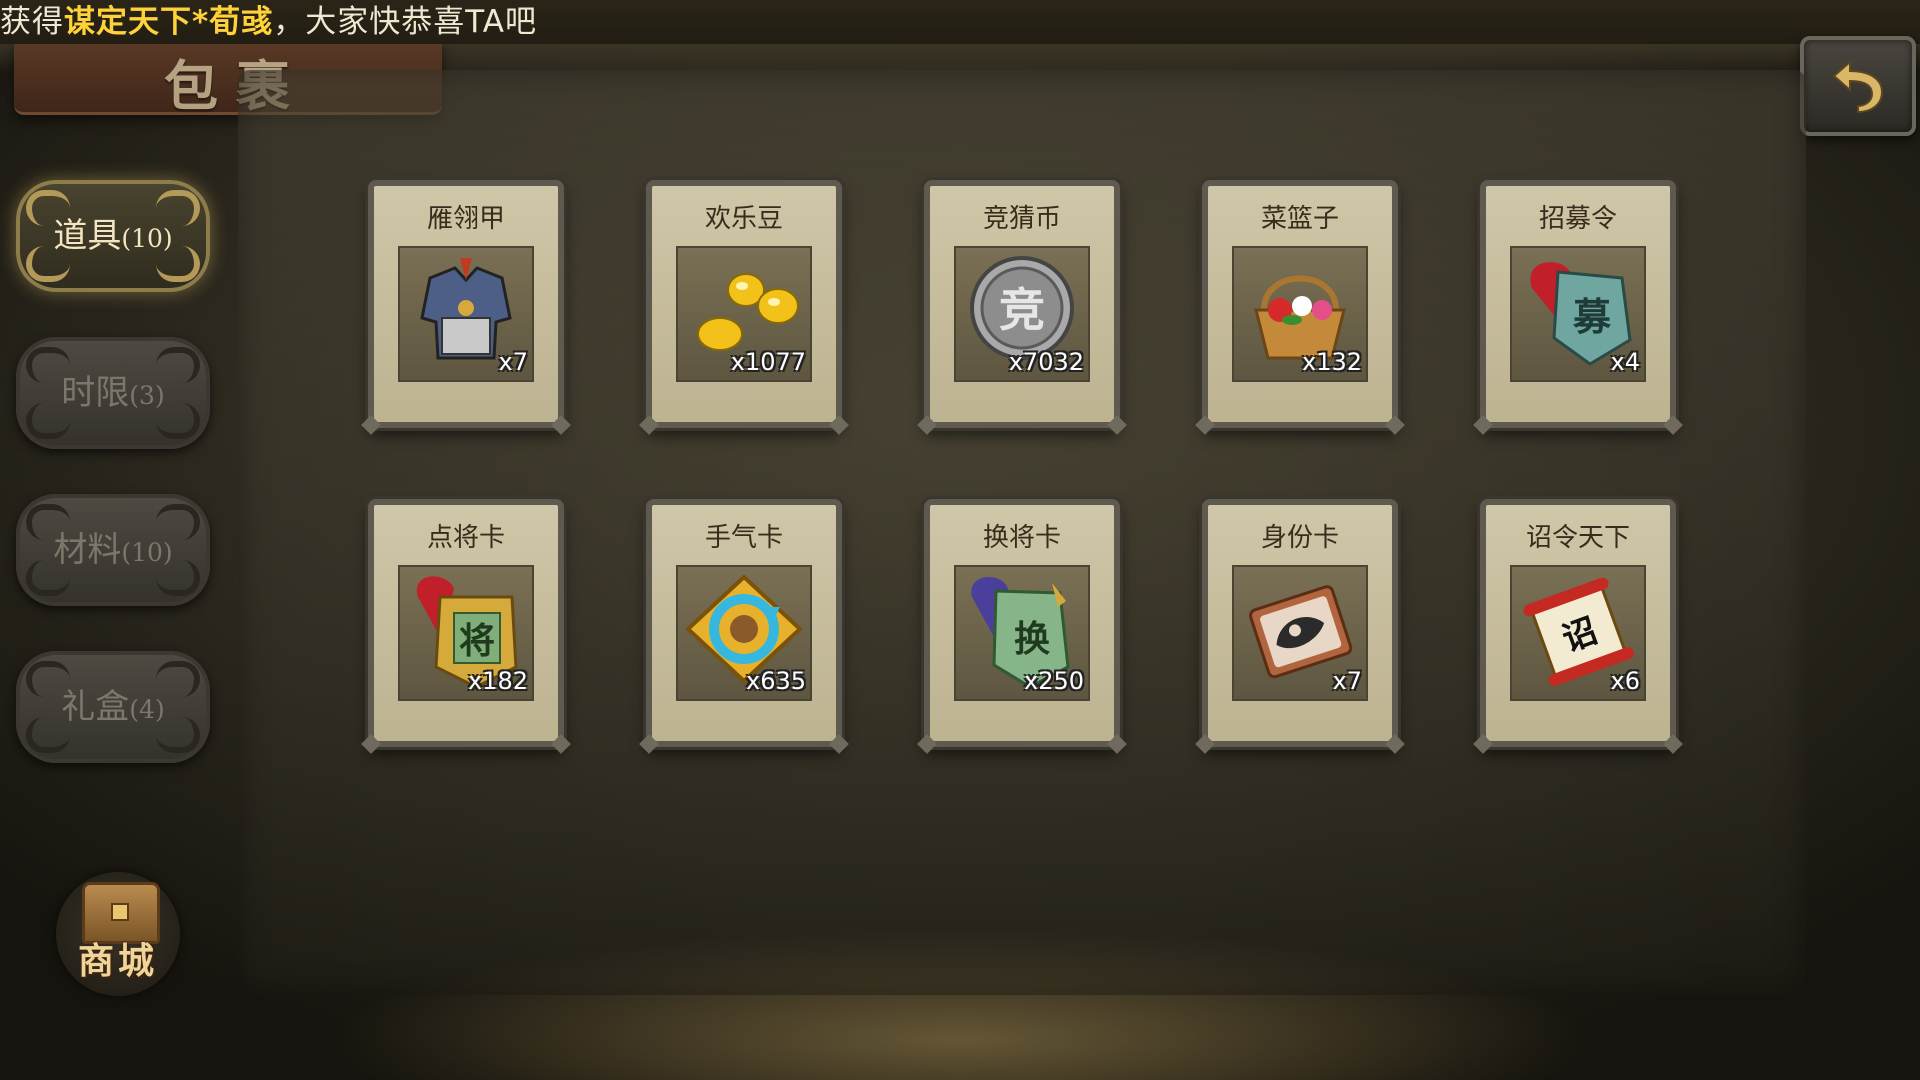 This screenshot has height=1080, width=1920. I want to click on item-icon-frame: 将 x182, so click(466, 633).